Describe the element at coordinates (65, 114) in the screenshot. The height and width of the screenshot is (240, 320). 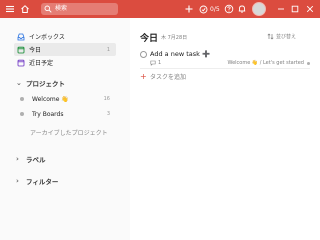
I see `sidebar-item-project: Try Boards 3` at that location.